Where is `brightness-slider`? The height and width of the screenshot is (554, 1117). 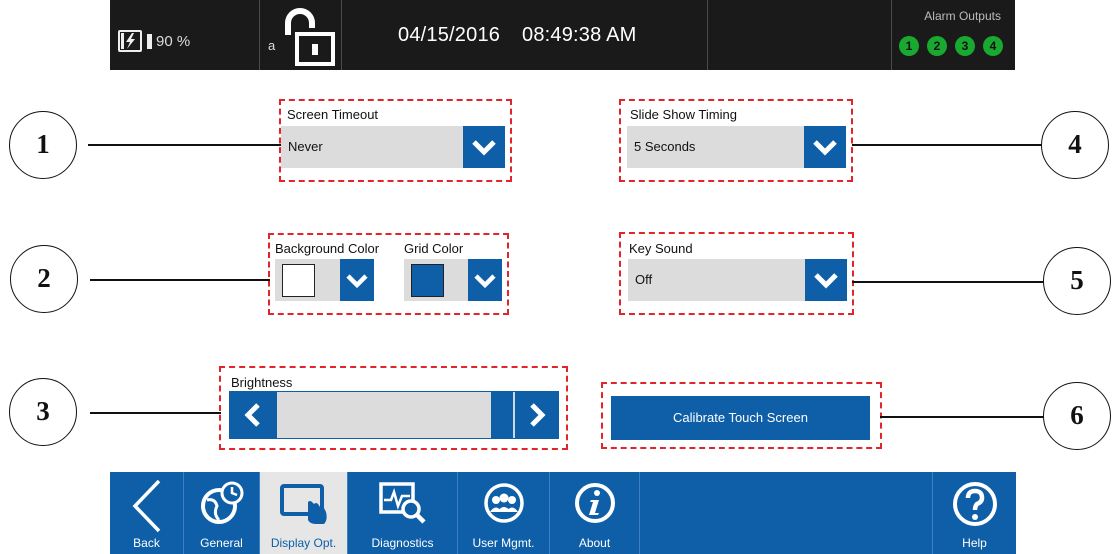
brightness-slider is located at coordinates (394, 415).